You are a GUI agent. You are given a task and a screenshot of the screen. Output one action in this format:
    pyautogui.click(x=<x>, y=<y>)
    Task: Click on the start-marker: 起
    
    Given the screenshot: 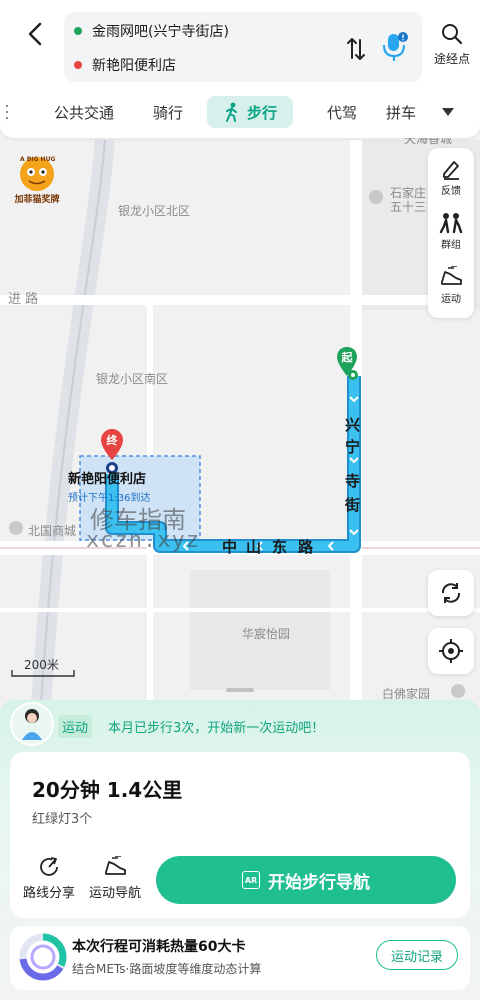 What is the action you would take?
    pyautogui.click(x=347, y=363)
    